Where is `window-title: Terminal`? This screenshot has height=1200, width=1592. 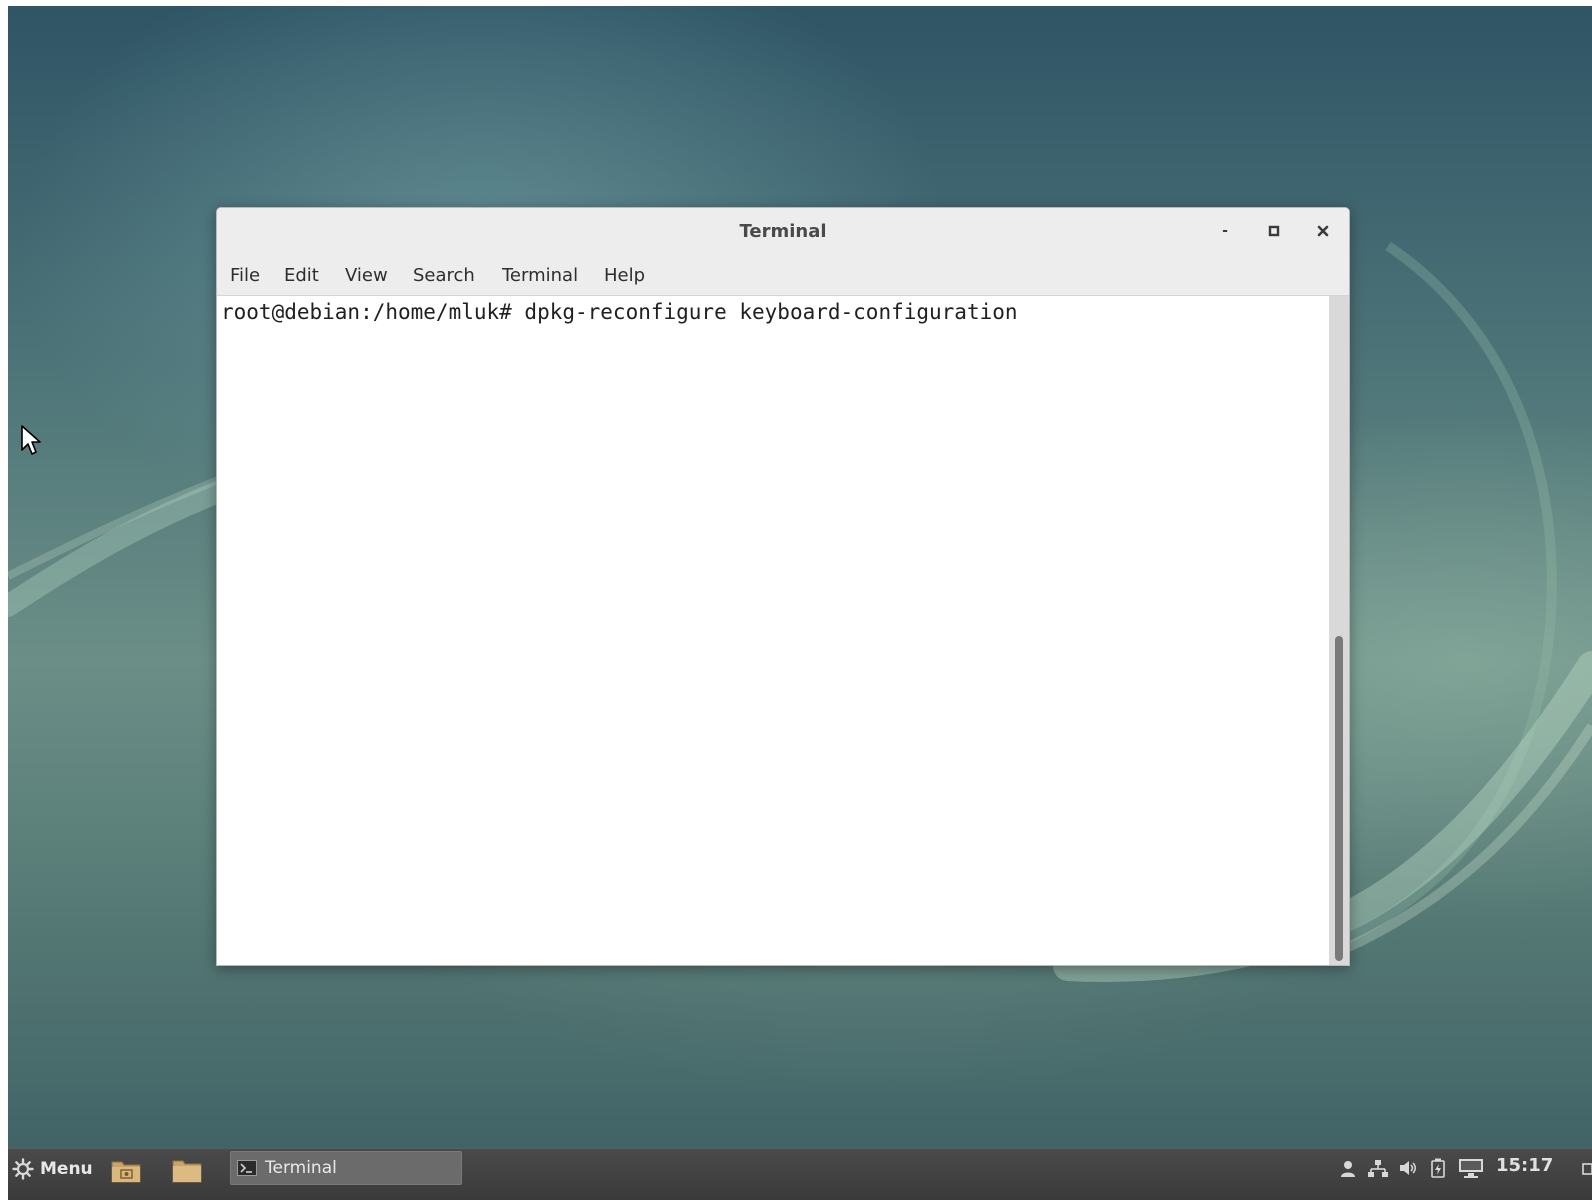 window-title: Terminal is located at coordinates (783, 231).